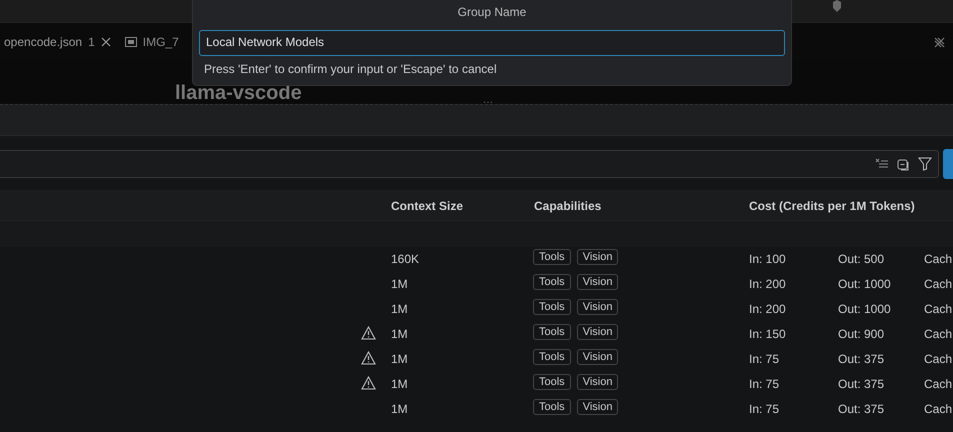 The height and width of the screenshot is (432, 953). I want to click on shield-icon, so click(837, 6).